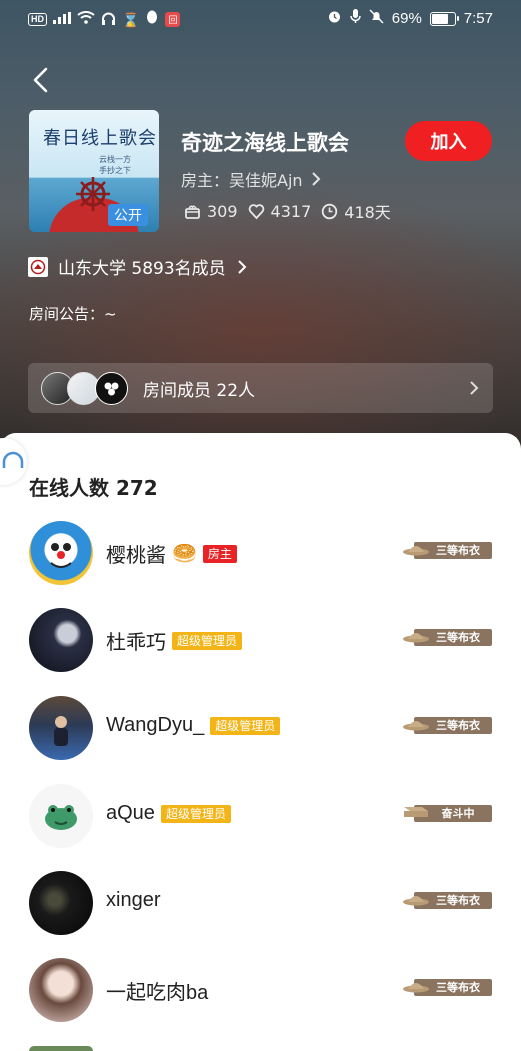  Describe the element at coordinates (478, 18) in the screenshot. I see `clock-time: 7:57` at that location.